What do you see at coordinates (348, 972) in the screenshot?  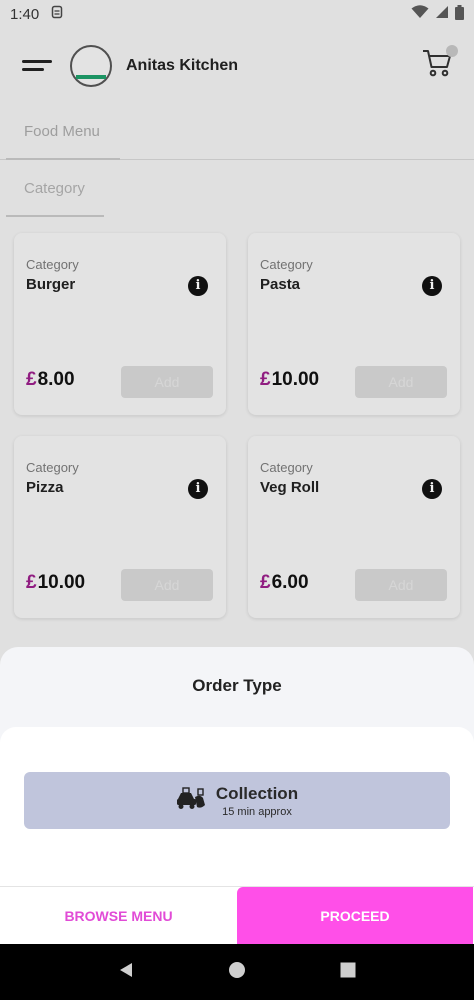 I see `recents-icon` at bounding box center [348, 972].